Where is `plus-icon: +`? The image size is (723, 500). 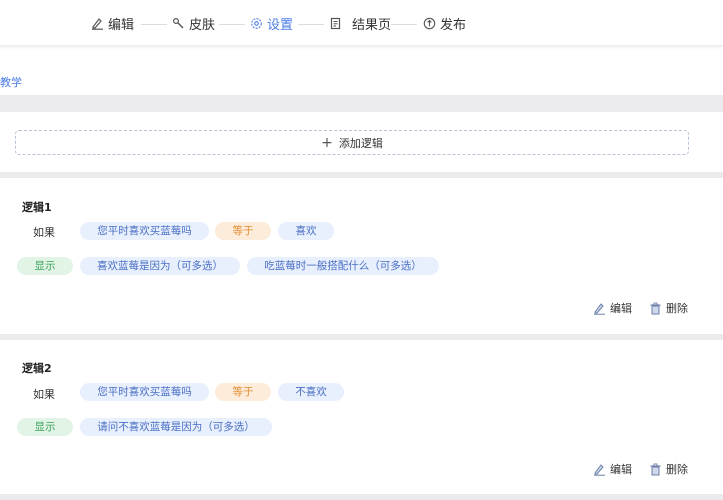
plus-icon: + is located at coordinates (327, 142).